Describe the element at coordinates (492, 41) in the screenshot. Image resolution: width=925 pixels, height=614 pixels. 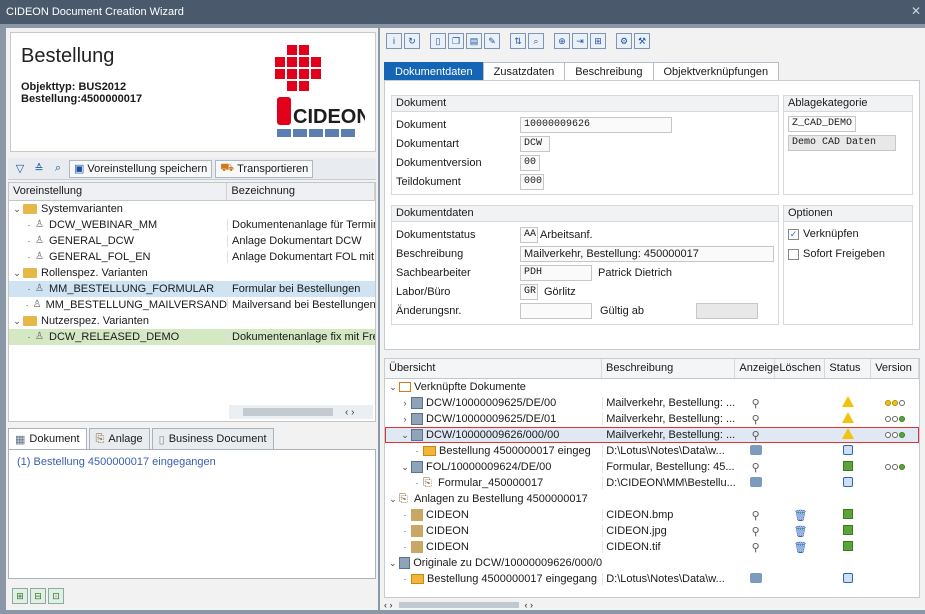
I see `edit-icon: ✎` at that location.